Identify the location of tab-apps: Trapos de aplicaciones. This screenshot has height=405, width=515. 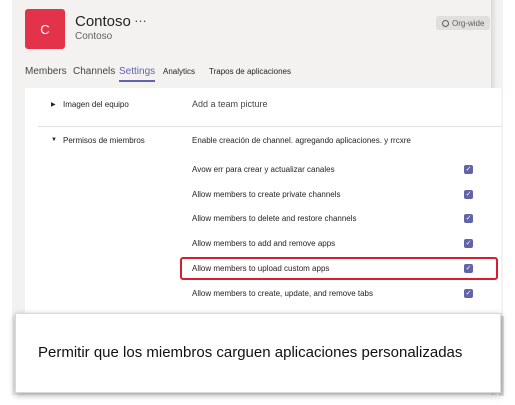
(250, 71).